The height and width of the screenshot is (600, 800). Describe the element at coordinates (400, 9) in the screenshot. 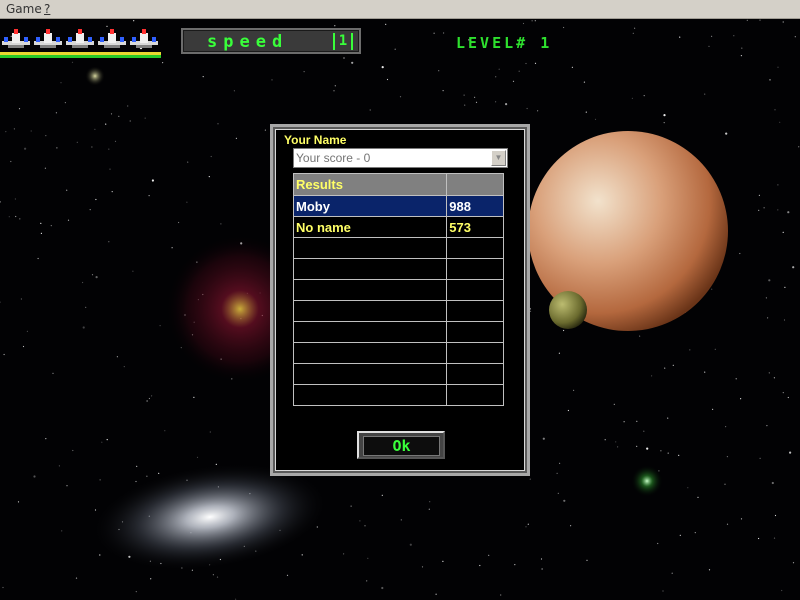

I see `menu-bar: Game ?` at that location.